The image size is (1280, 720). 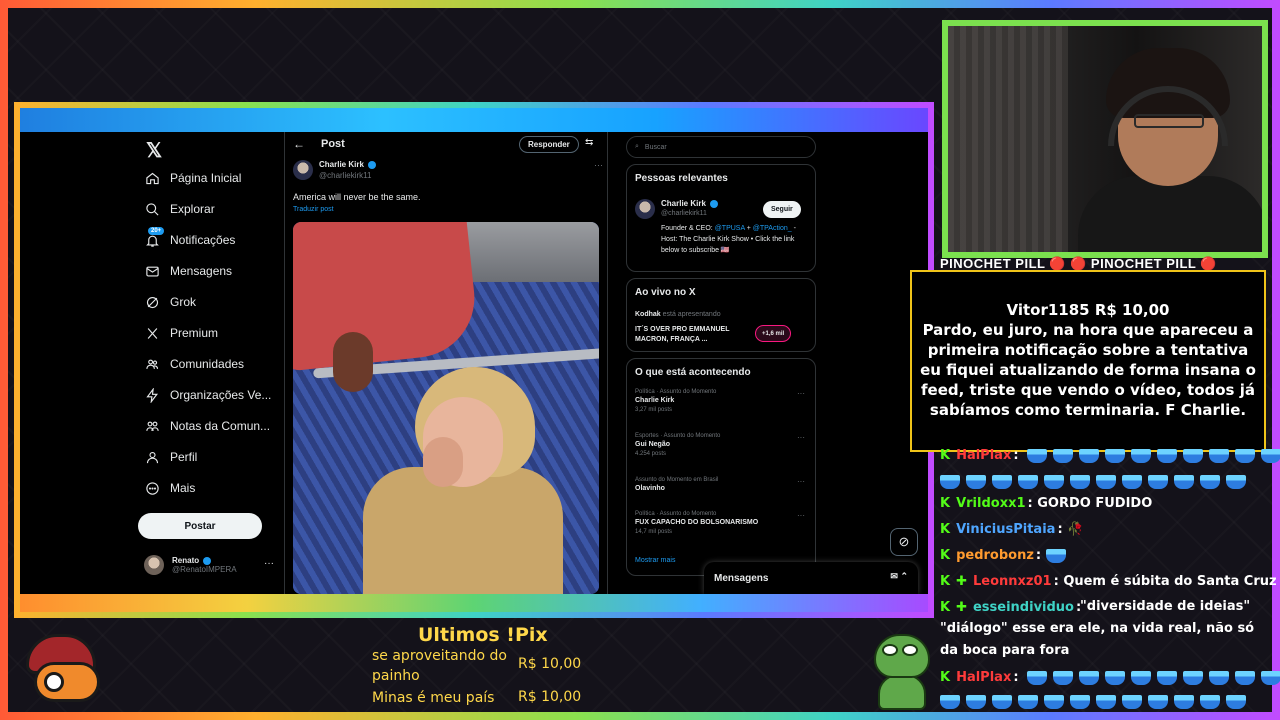 What do you see at coordinates (655, 560) in the screenshot?
I see `show-more-link: Mostrar mais` at bounding box center [655, 560].